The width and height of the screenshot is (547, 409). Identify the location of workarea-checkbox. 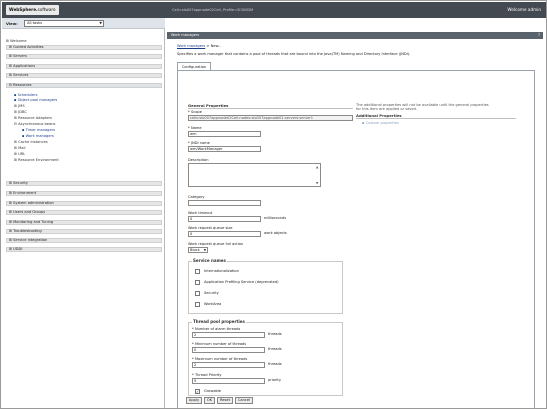
(197, 304).